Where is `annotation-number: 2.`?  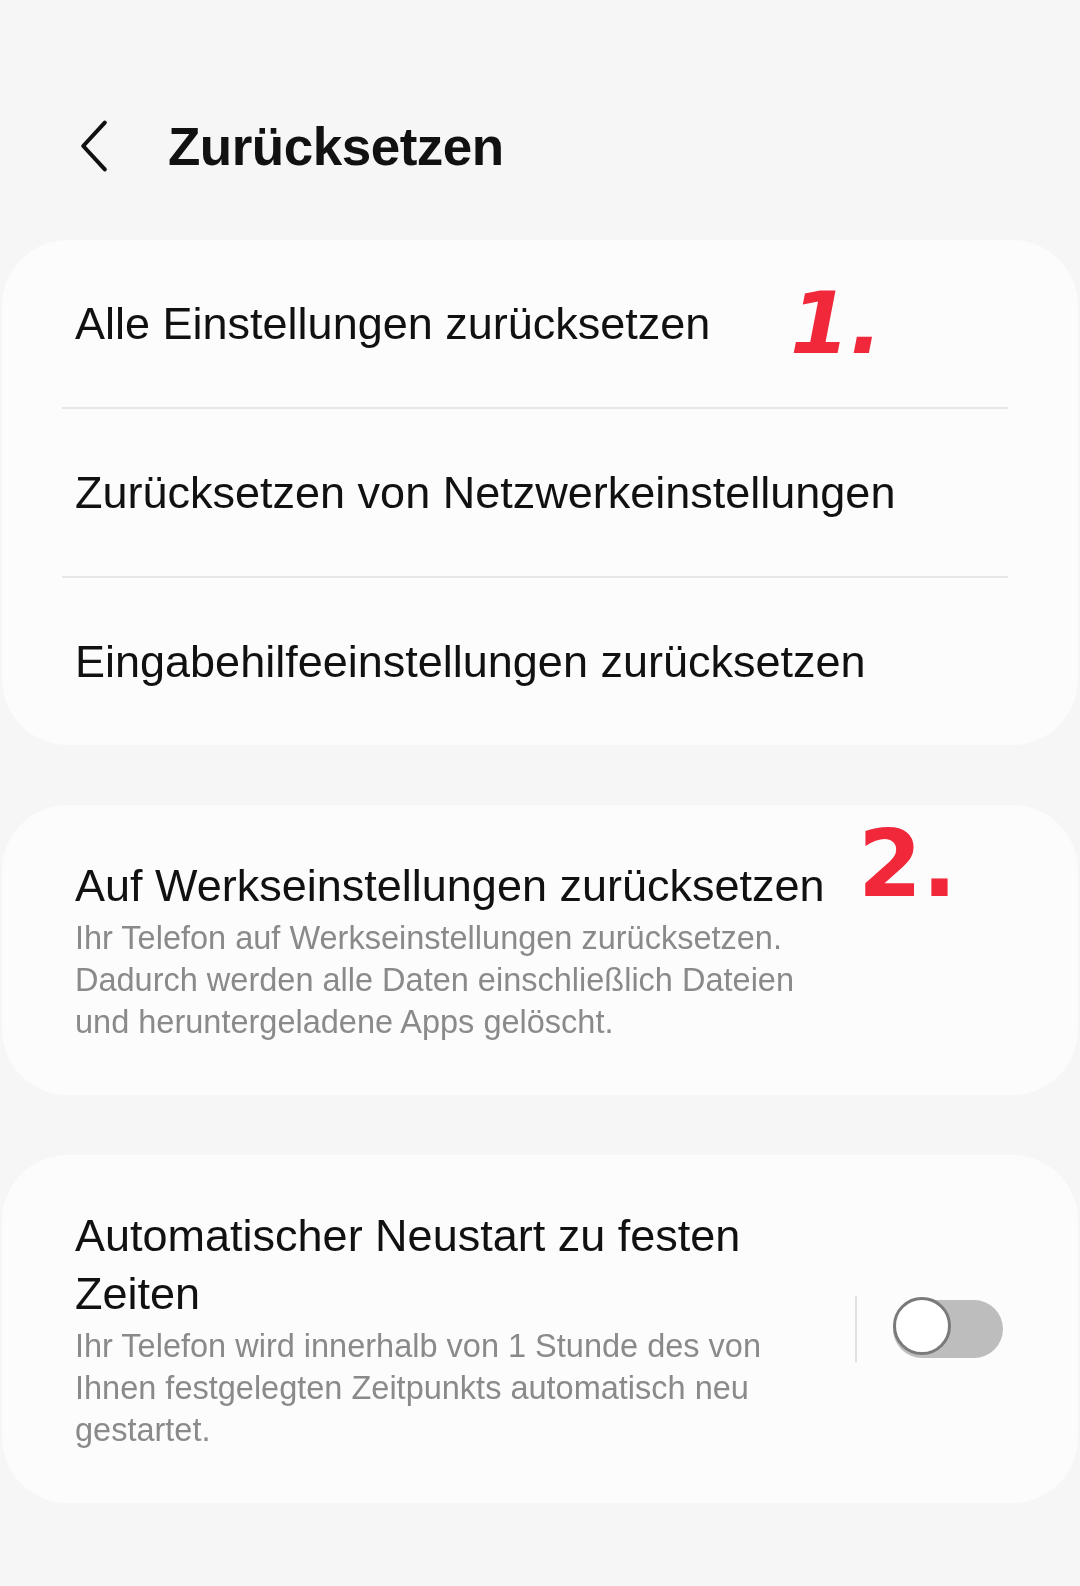 annotation-number: 2. is located at coordinates (907, 865).